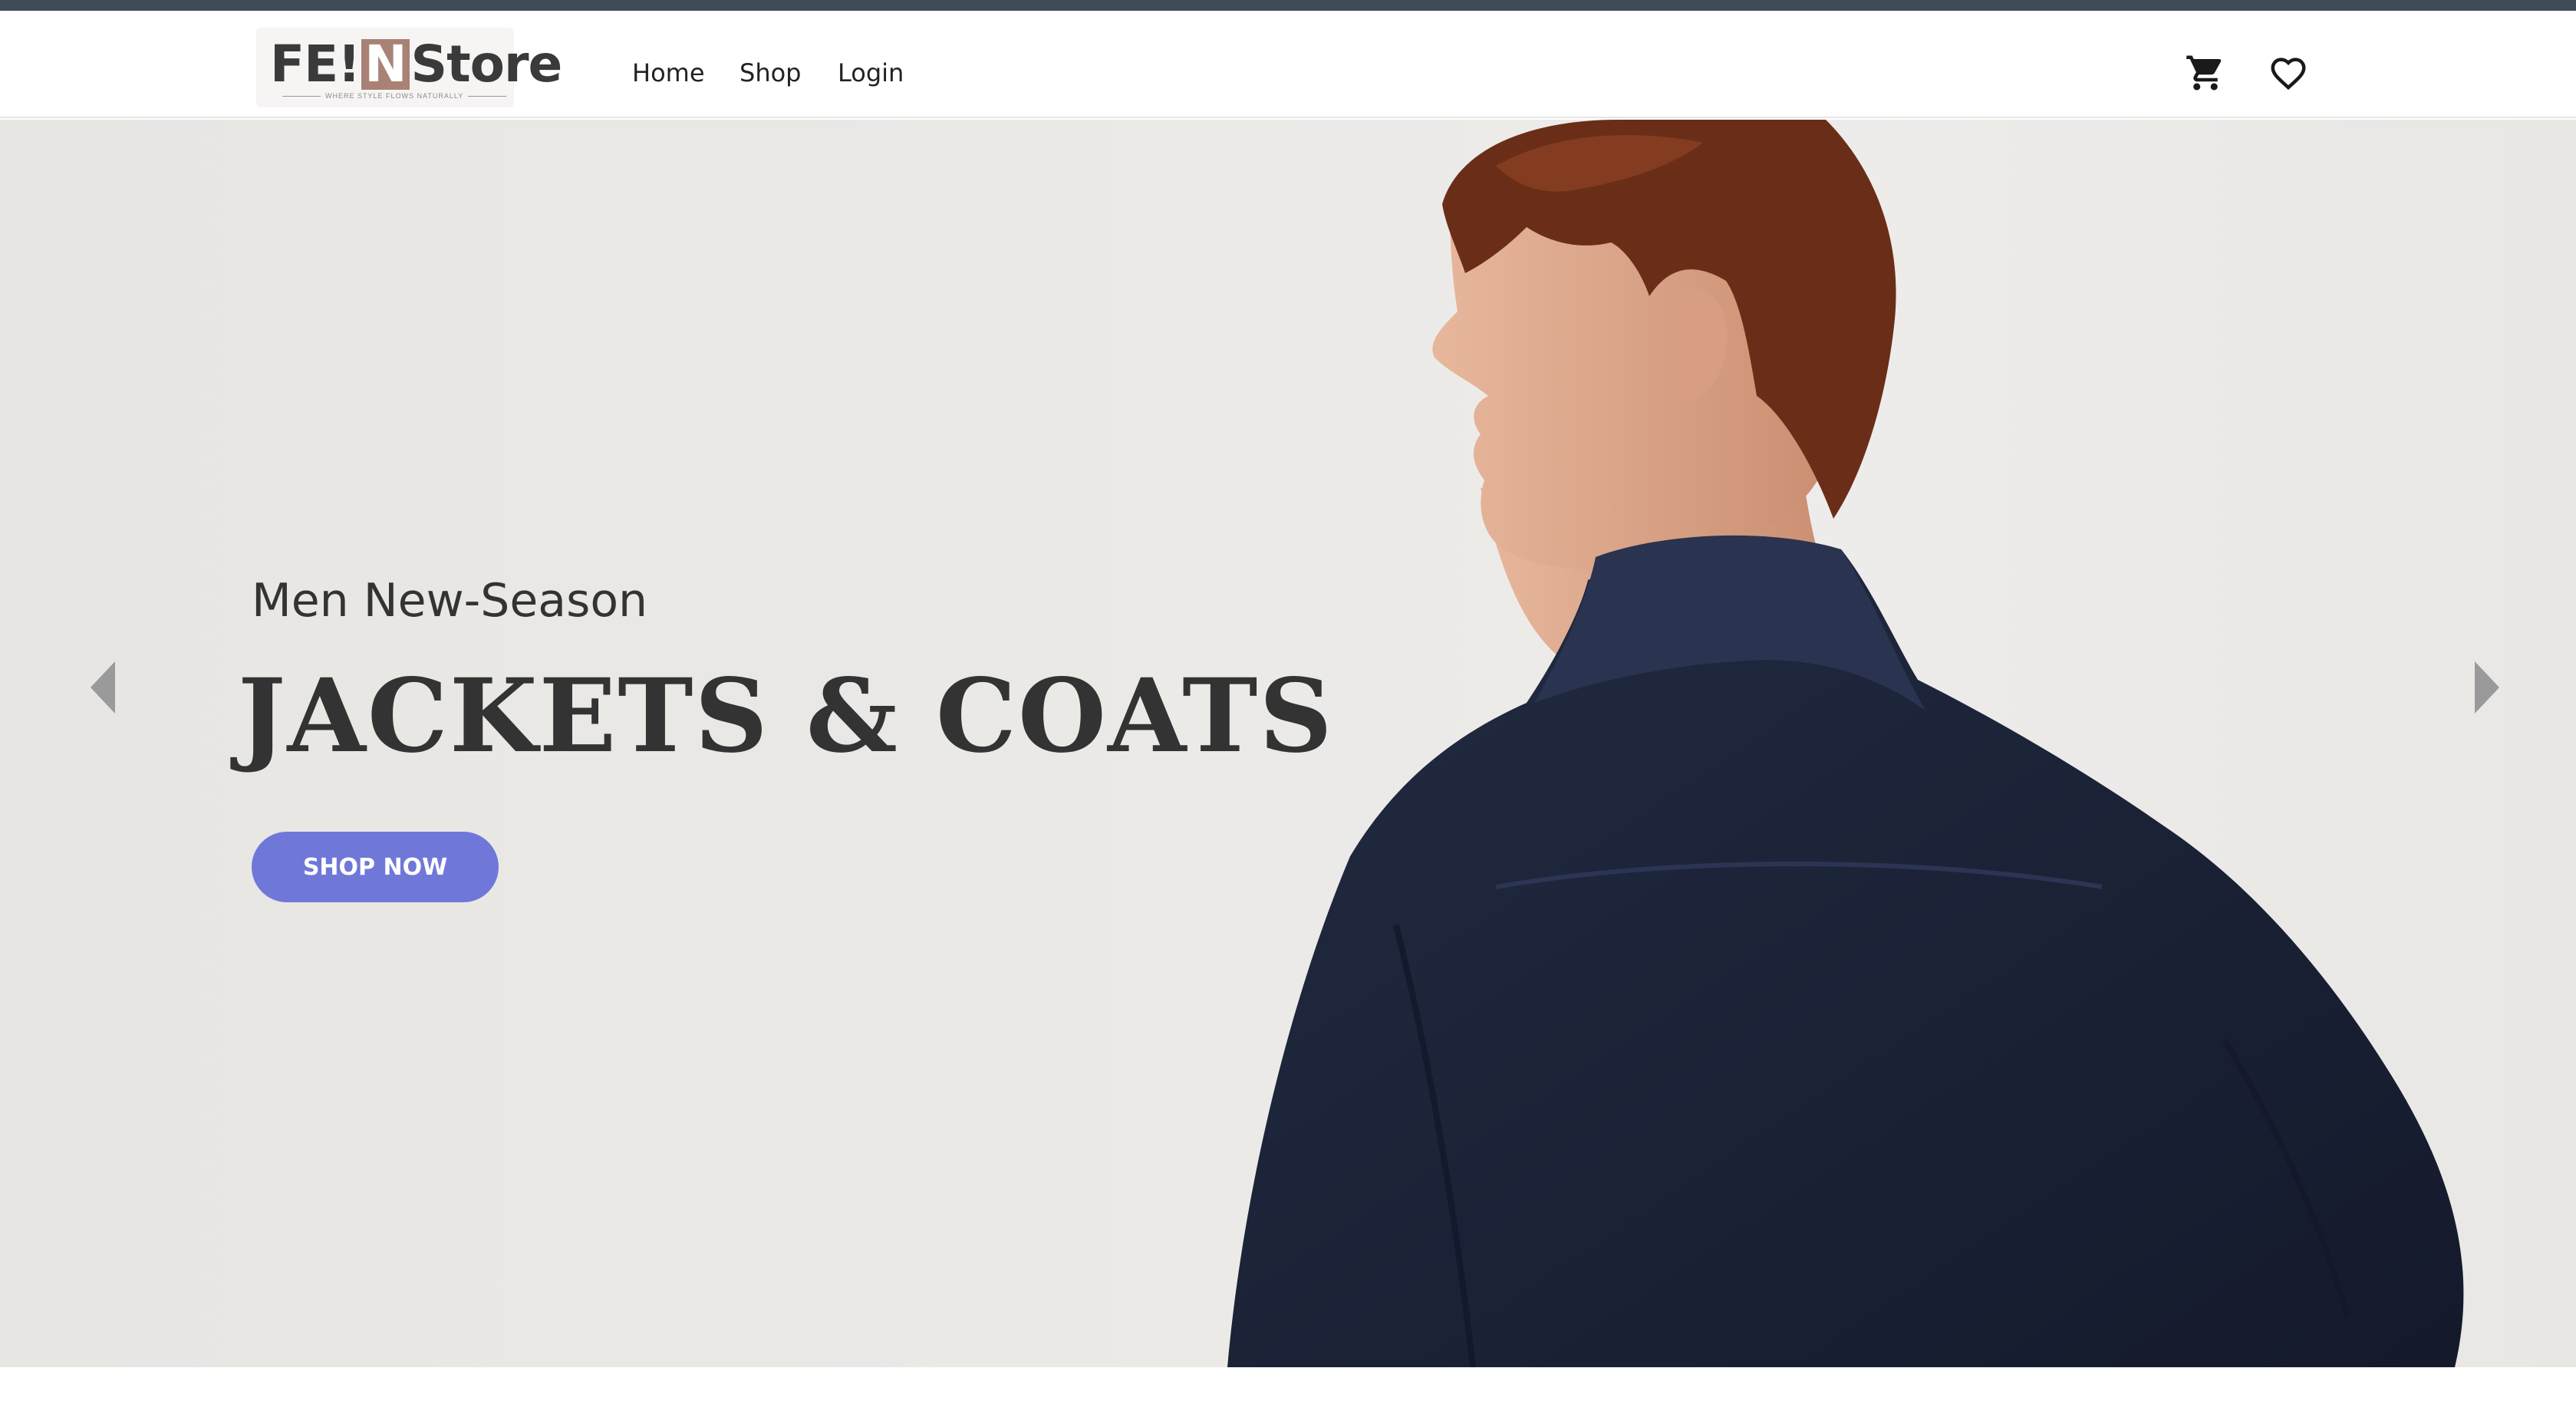 Image resolution: width=2576 pixels, height=1401 pixels. Describe the element at coordinates (1288, 5) in the screenshot. I see `top-accent-bar` at that location.